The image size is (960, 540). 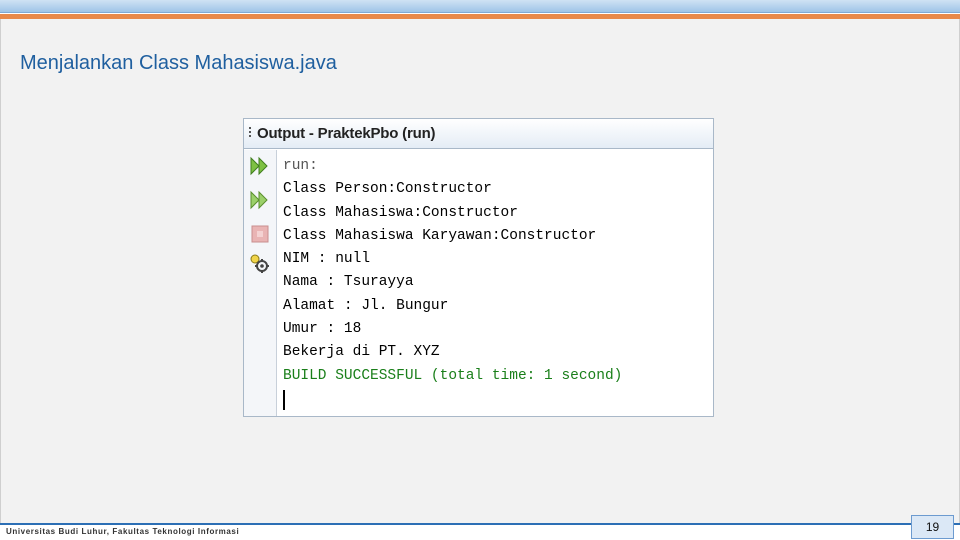 I want to click on output-header: Output - PraktekPbo (run), so click(x=478, y=134).